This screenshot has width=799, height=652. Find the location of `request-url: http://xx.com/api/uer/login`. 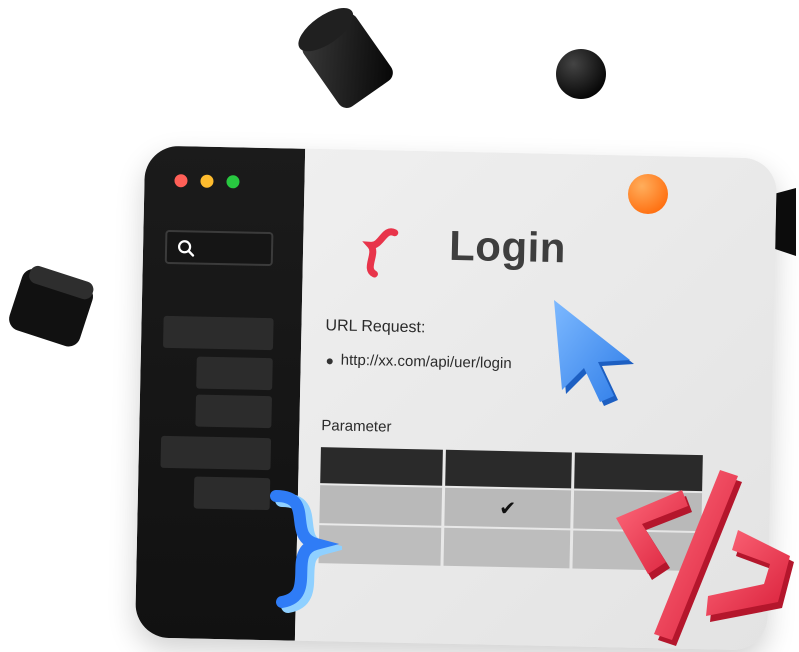

request-url: http://xx.com/api/uer/login is located at coordinates (426, 362).